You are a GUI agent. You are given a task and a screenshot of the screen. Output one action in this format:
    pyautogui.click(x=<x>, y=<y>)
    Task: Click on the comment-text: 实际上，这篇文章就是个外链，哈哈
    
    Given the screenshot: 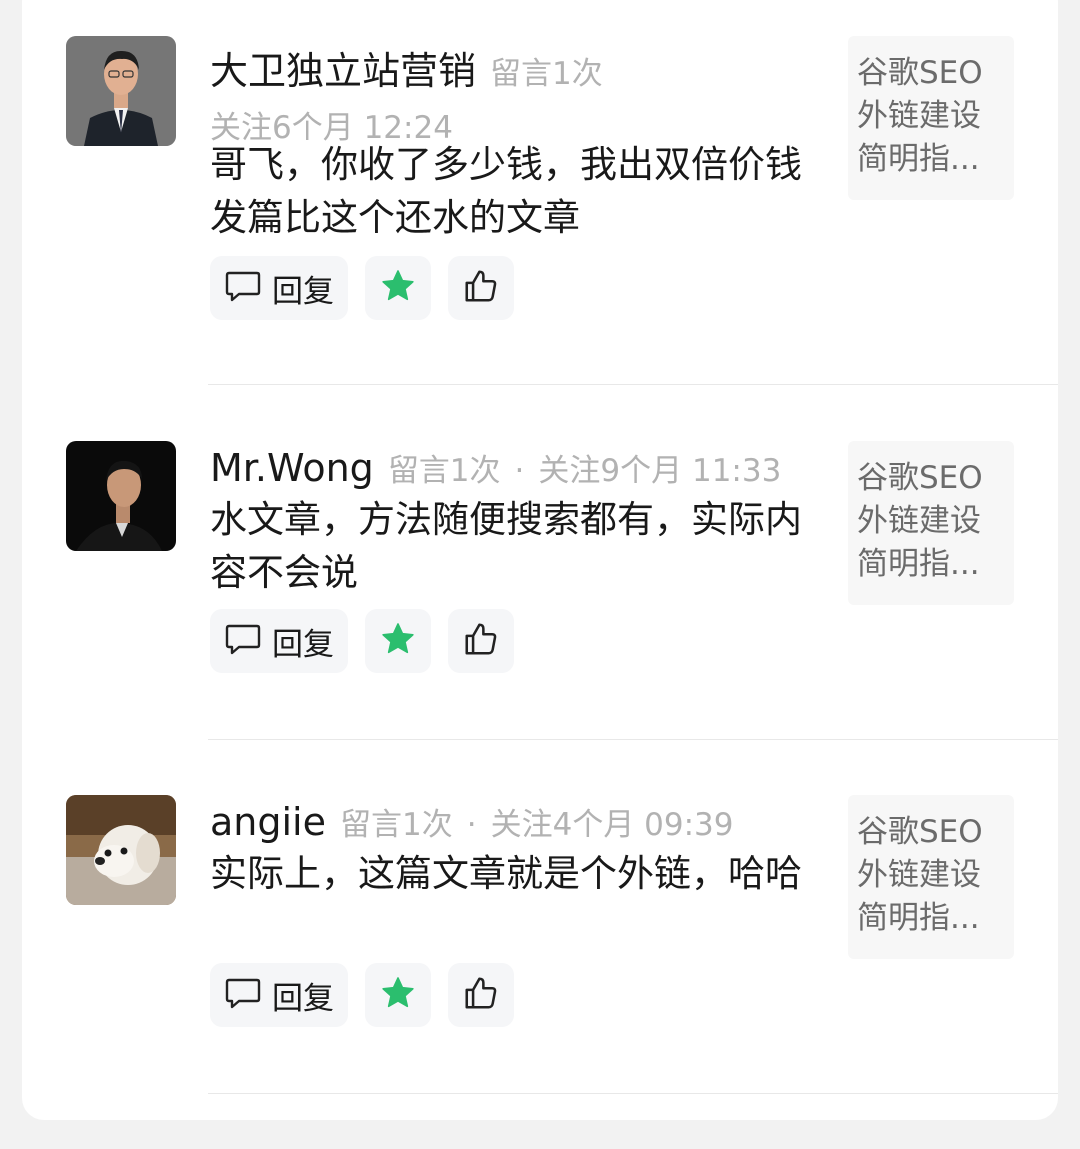 What is the action you would take?
    pyautogui.click(x=506, y=873)
    